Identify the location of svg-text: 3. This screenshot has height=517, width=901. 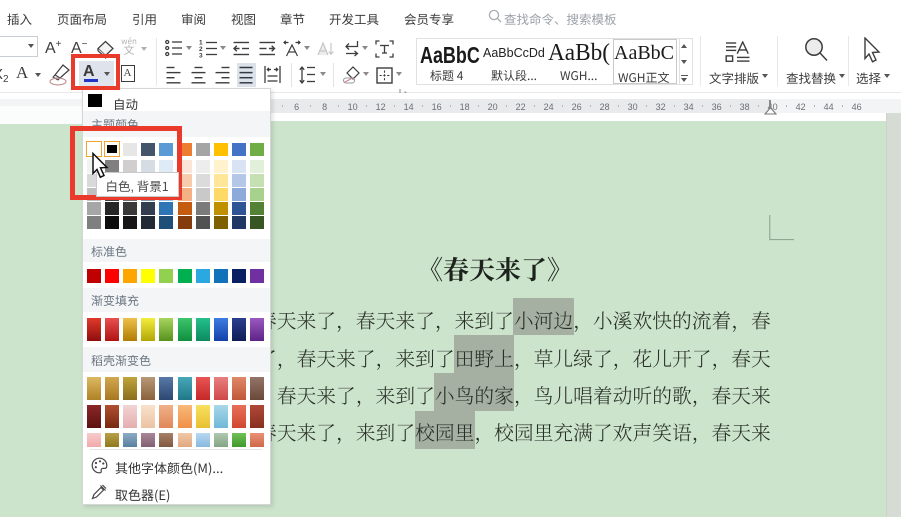
(201, 56).